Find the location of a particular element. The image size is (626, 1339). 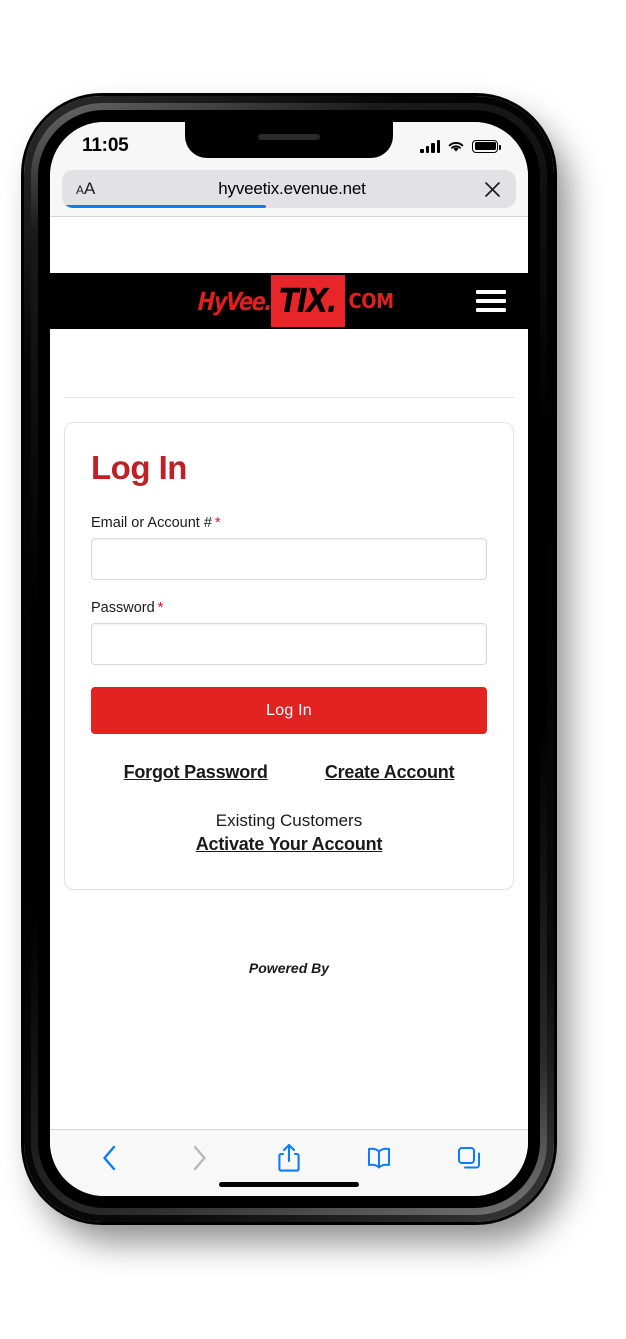

logo-tix-box: TIX. is located at coordinates (308, 301).